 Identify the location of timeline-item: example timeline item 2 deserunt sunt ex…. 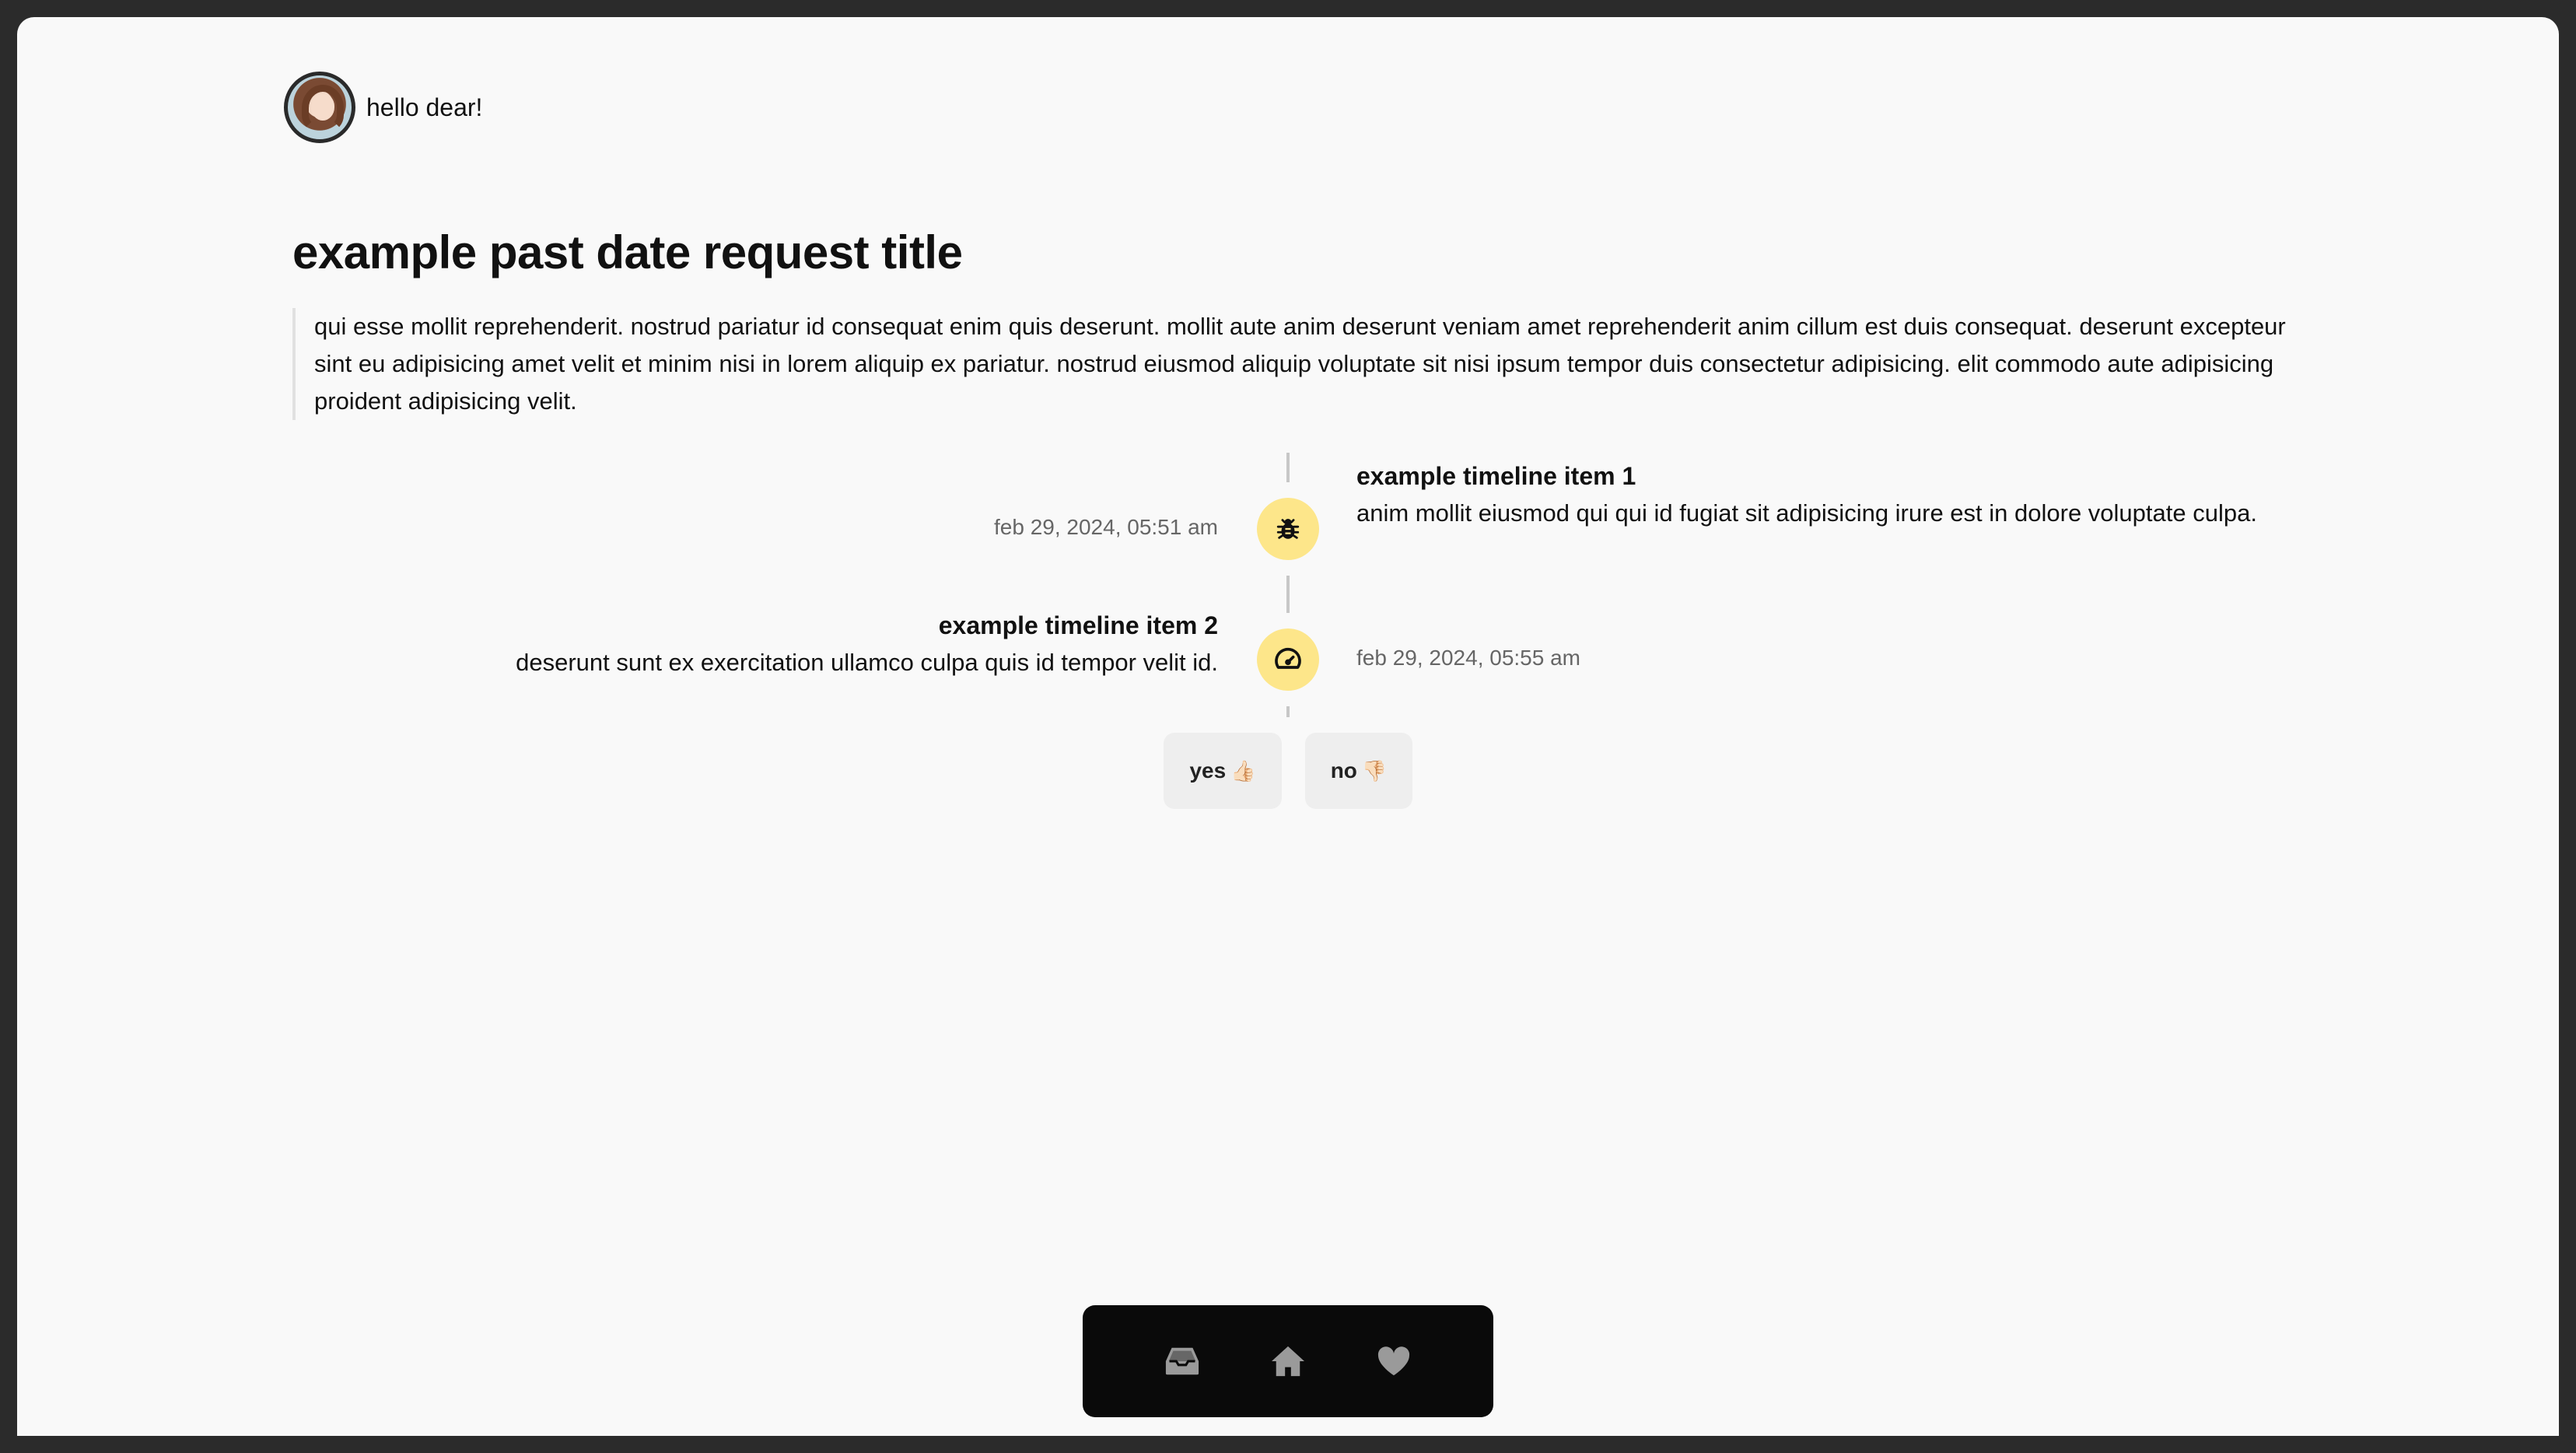
(713, 644).